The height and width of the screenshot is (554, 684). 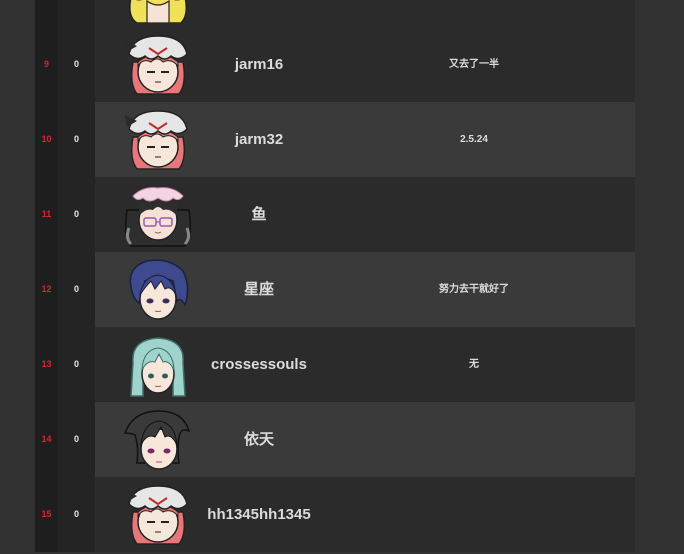 What do you see at coordinates (259, 214) in the screenshot?
I see `player-name: 鱼` at bounding box center [259, 214].